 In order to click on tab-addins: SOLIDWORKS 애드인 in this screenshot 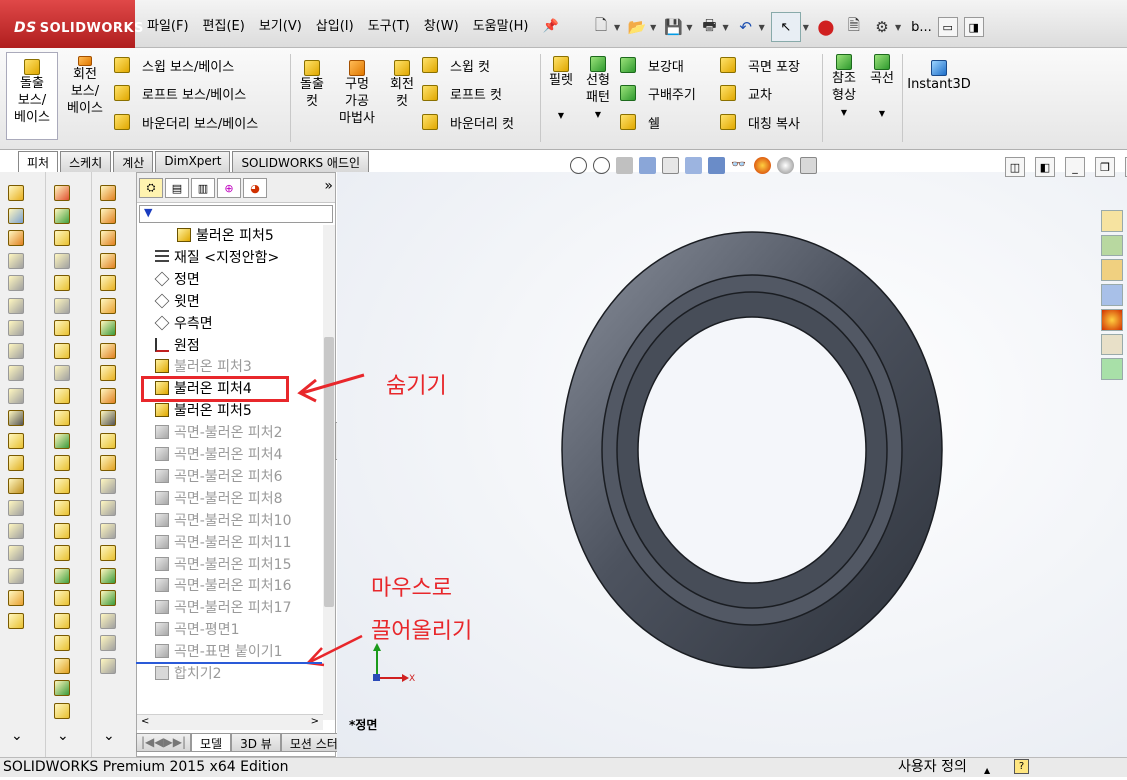, I will do `click(301, 161)`.